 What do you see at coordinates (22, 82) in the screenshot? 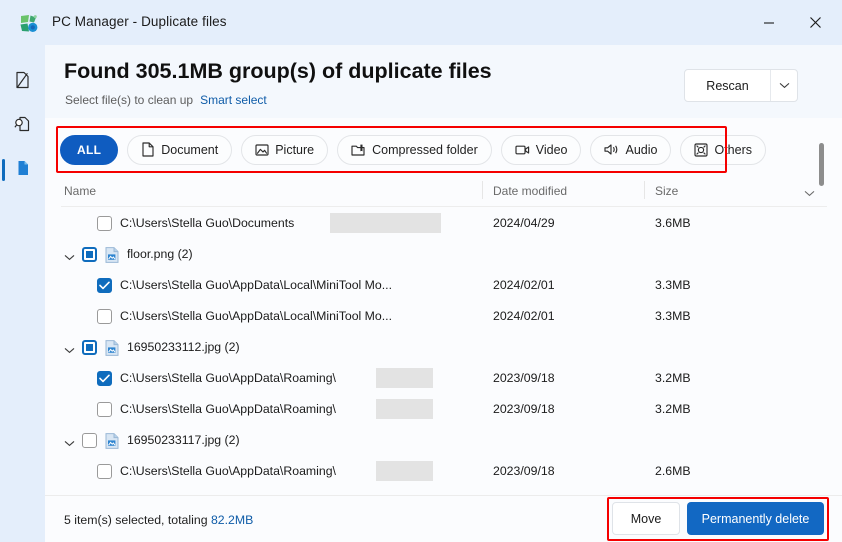
I see `sidebar-item-file-scan` at bounding box center [22, 82].